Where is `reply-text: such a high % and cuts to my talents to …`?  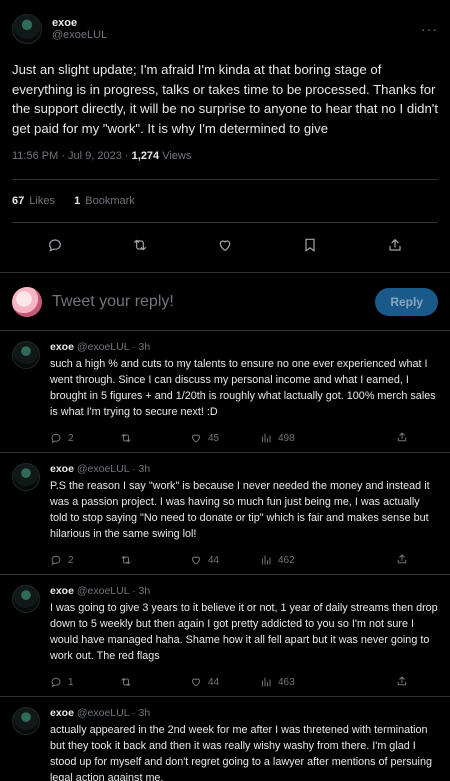
reply-text: such a high % and cuts to my talents to … is located at coordinates (243, 388).